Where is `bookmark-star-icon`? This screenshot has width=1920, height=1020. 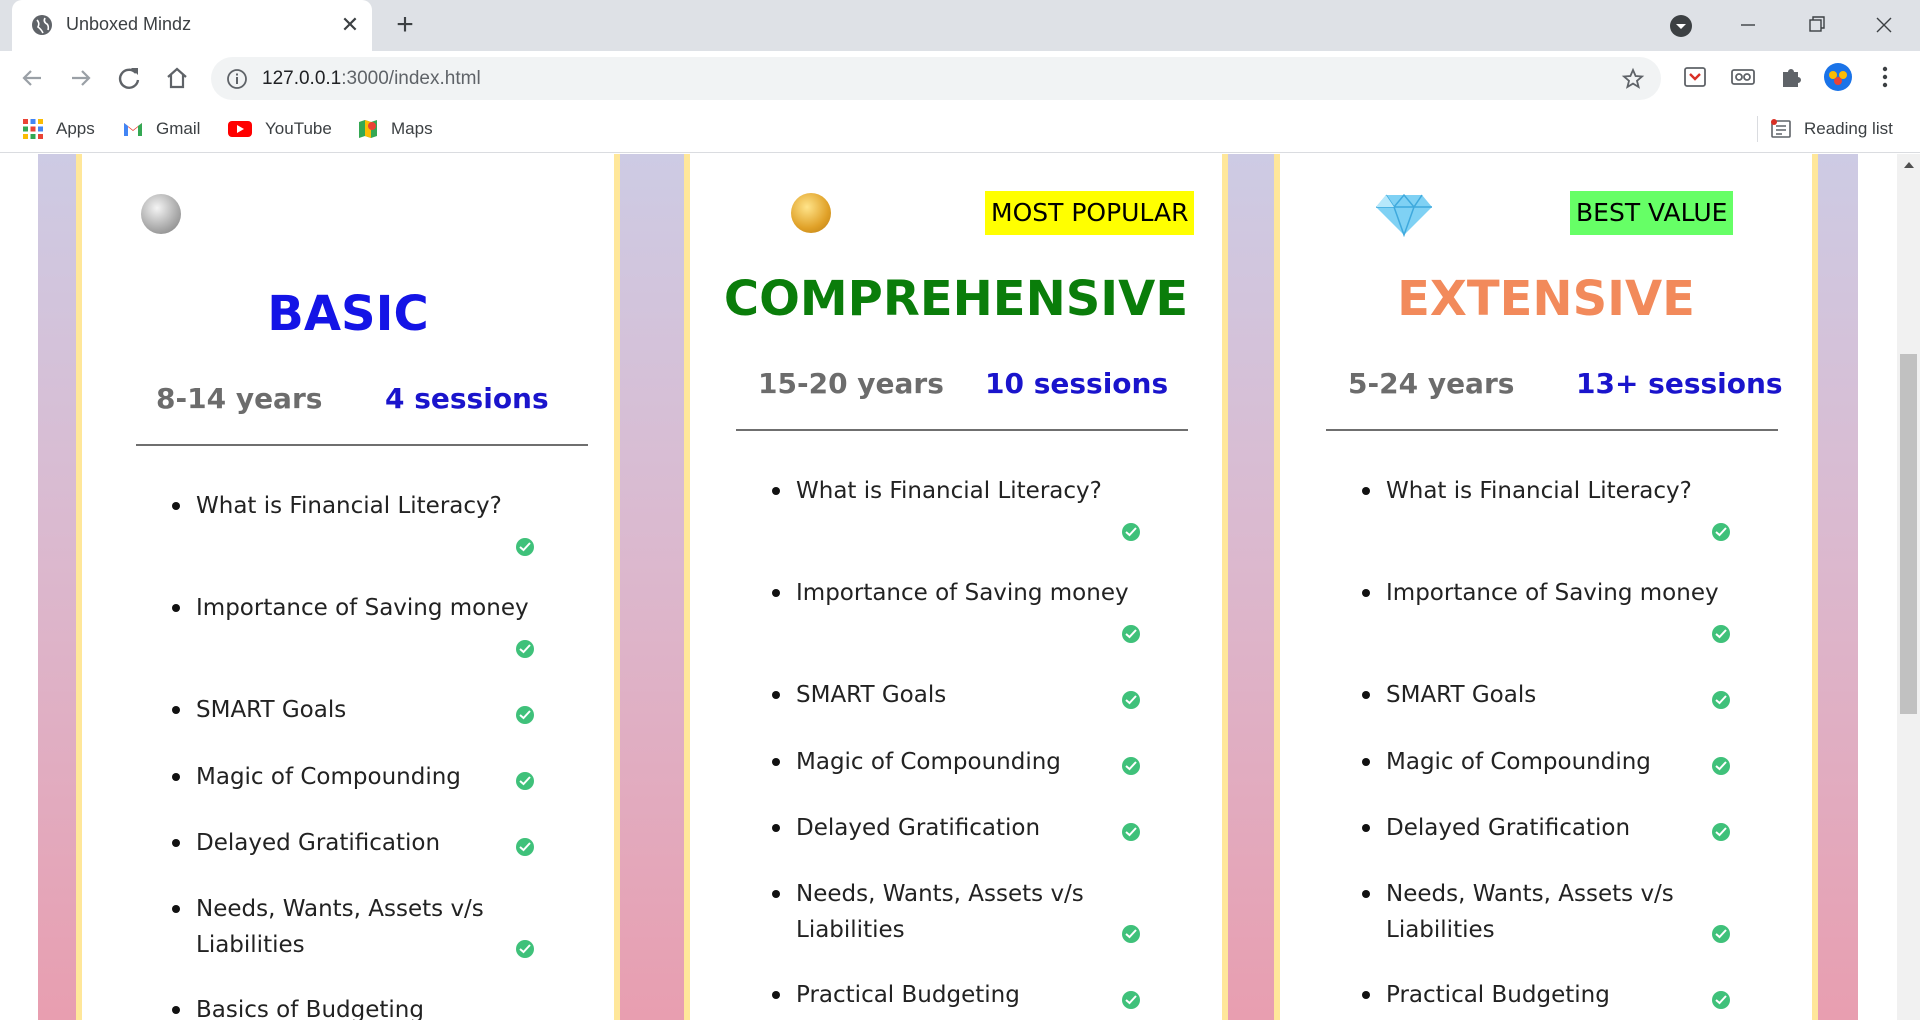 bookmark-star-icon is located at coordinates (1633, 79).